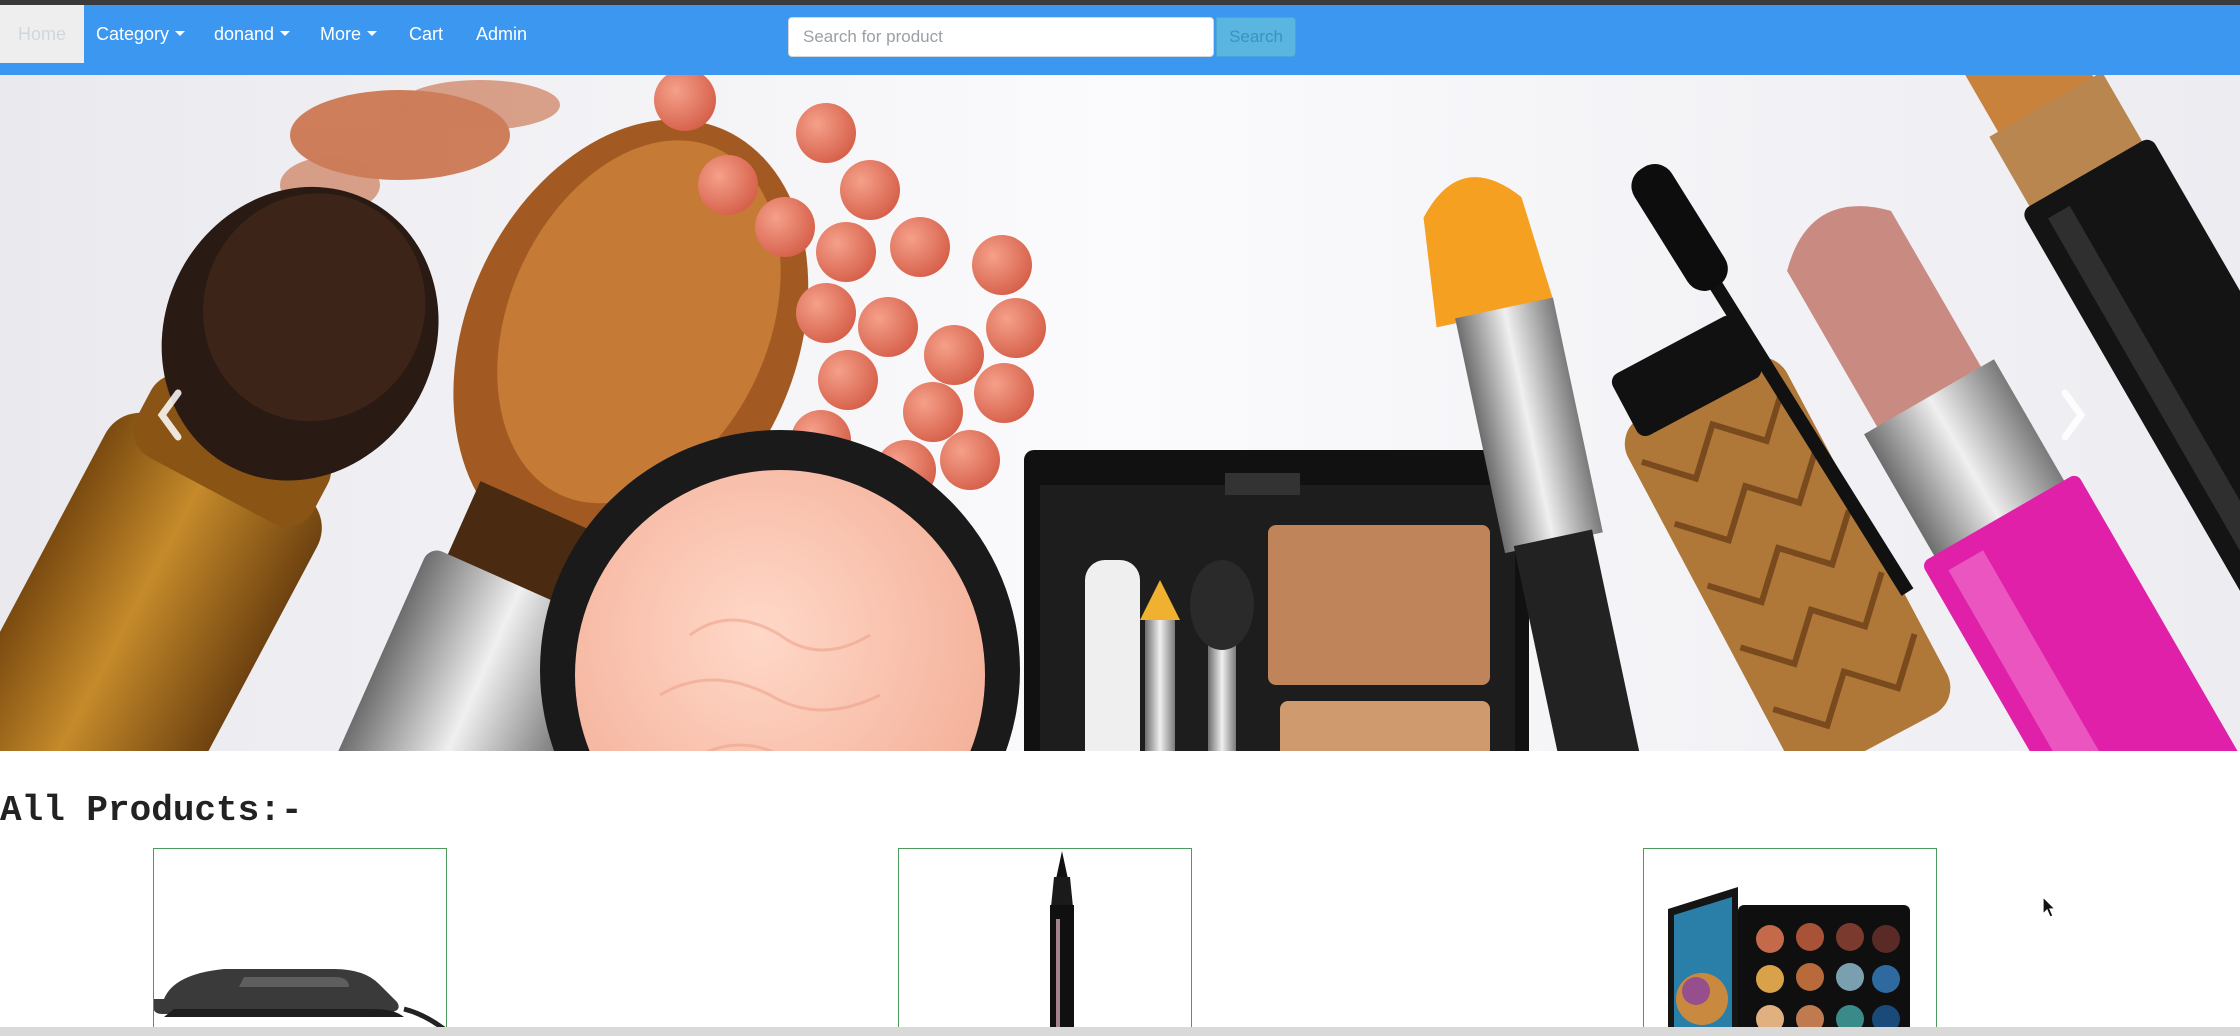 This screenshot has height=1036, width=2240. I want to click on nav-category-label: Category, so click(133, 34).